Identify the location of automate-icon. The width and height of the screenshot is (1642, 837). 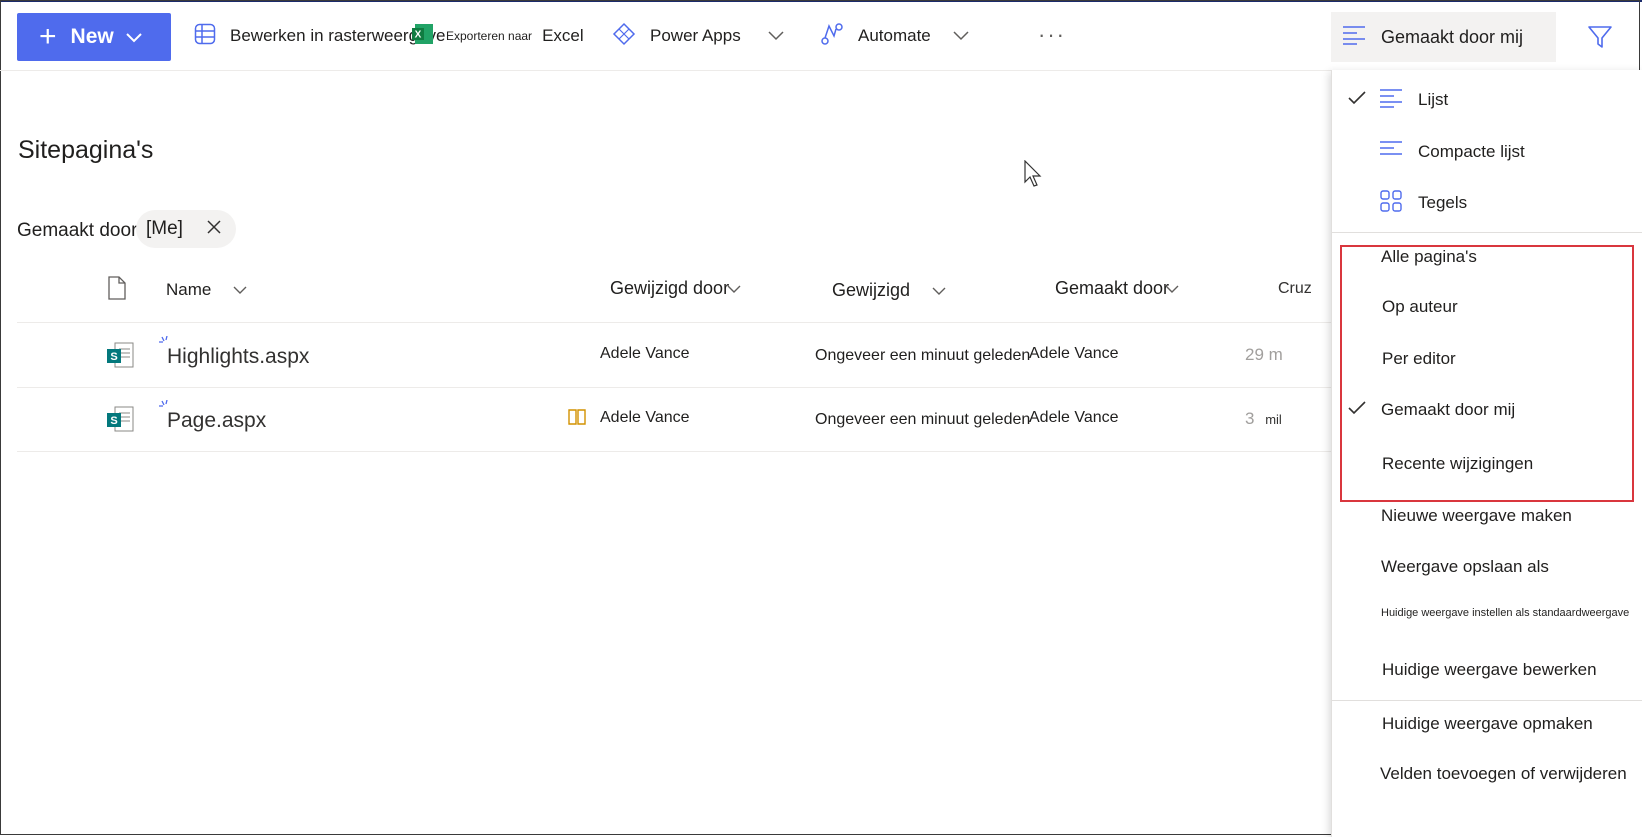
(832, 36).